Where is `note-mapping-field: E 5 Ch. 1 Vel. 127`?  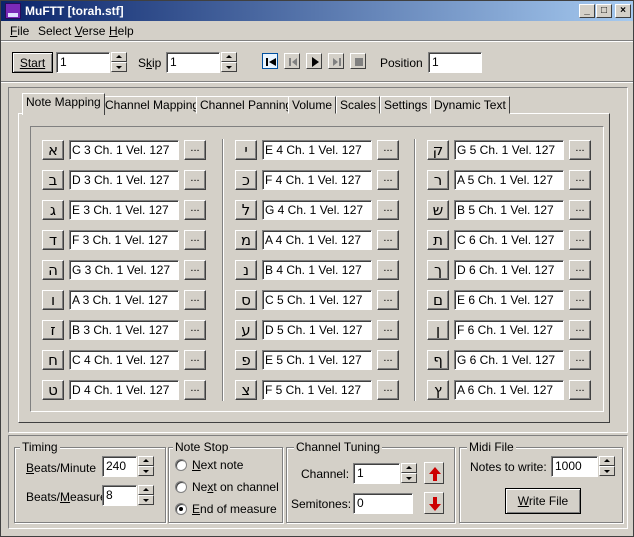 note-mapping-field: E 5 Ch. 1 Vel. 127 is located at coordinates (317, 360).